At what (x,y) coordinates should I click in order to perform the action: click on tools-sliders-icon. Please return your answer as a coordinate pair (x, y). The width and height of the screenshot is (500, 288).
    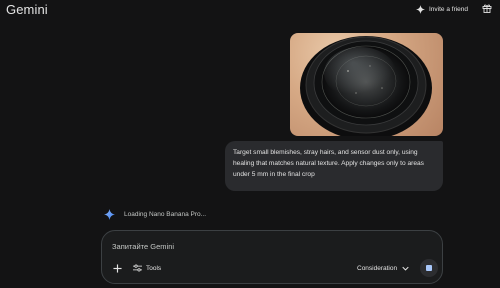
    Looking at the image, I should click on (137, 268).